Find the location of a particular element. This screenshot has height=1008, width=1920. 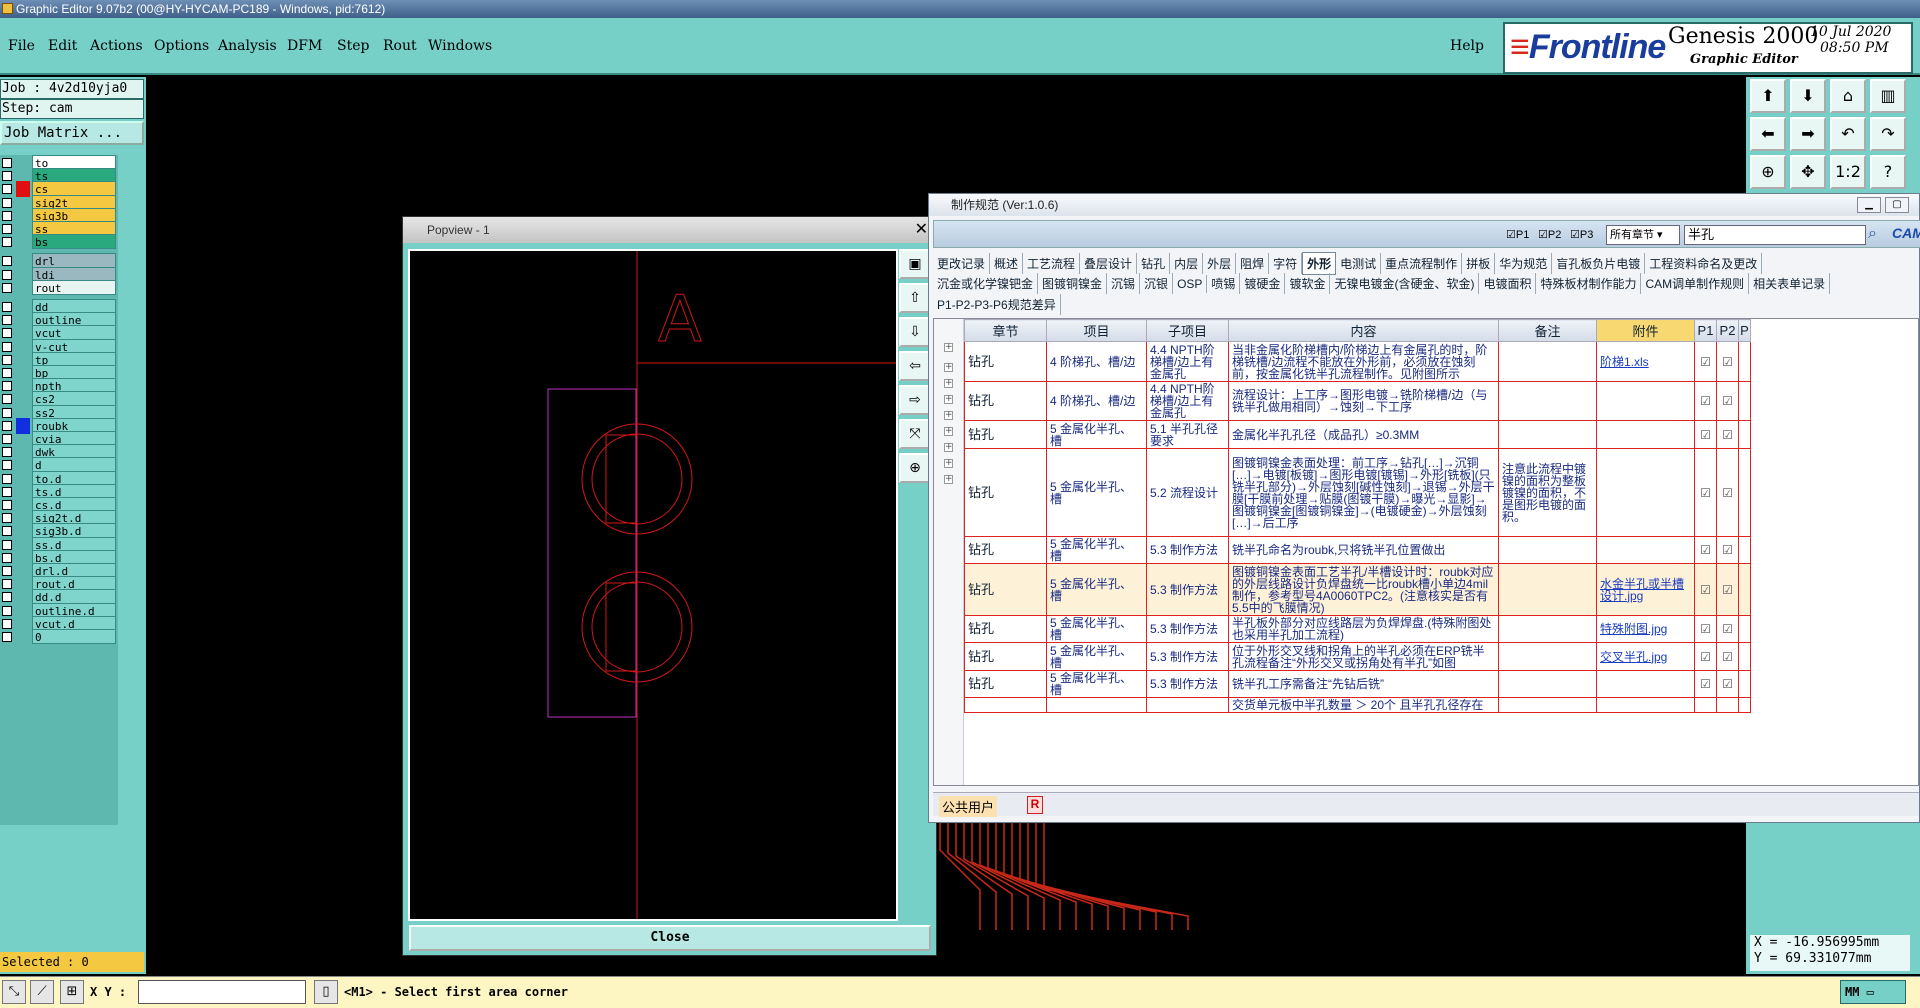

spec-tab: 电镀面积 is located at coordinates (1508, 283).